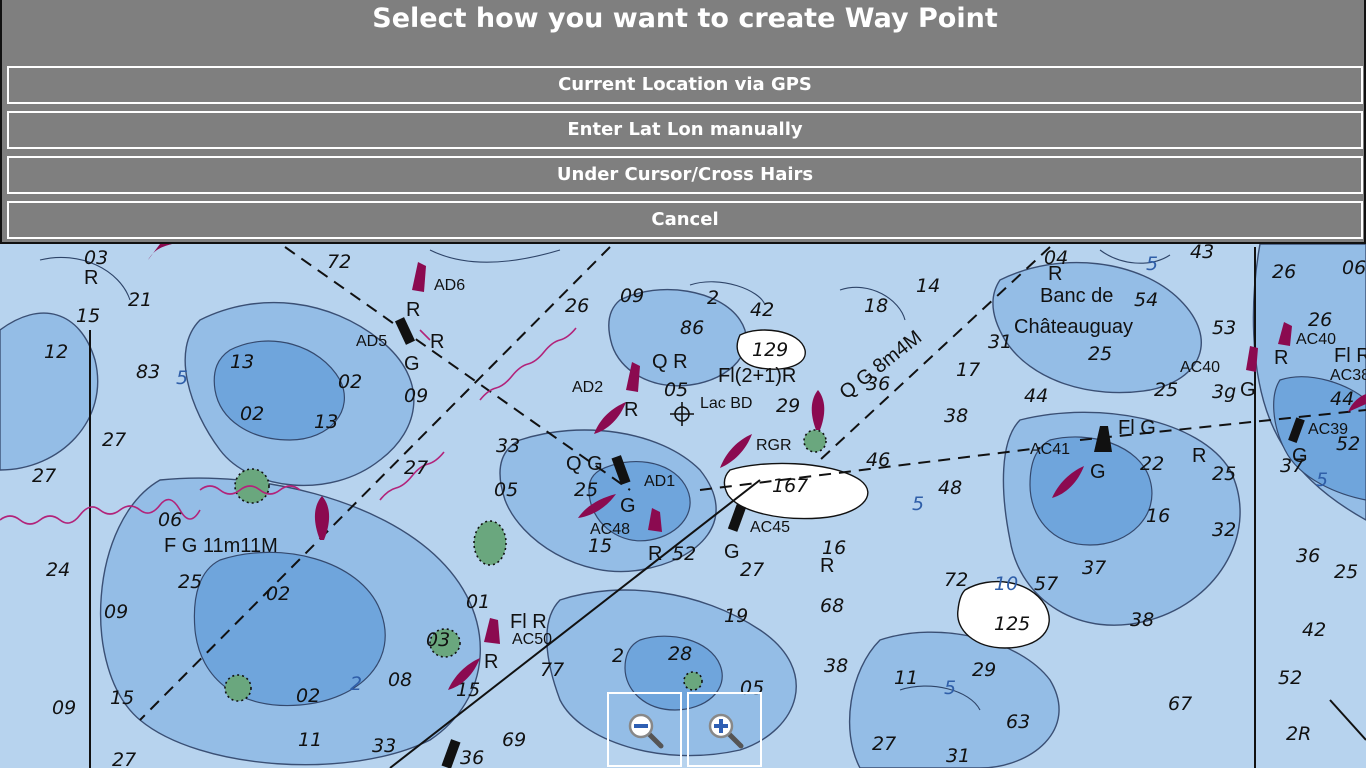 The height and width of the screenshot is (768, 1366). Describe the element at coordinates (774, 445) in the screenshot. I see `map-label-rgr: RGR` at that location.